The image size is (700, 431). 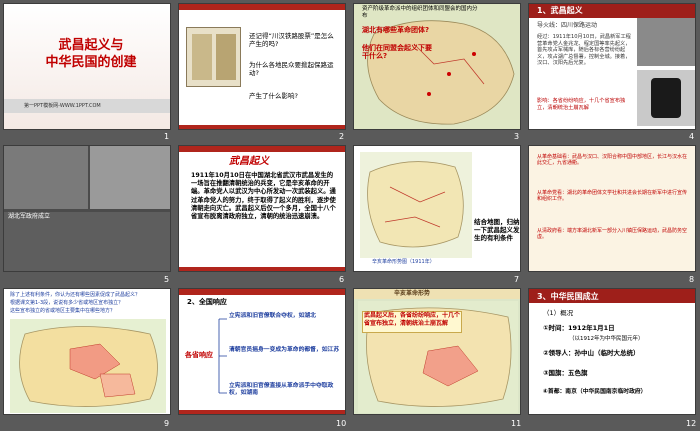 What do you see at coordinates (567, 25) in the screenshot?
I see `slide-subtitle: 导火线：四川保路运动` at bounding box center [567, 25].